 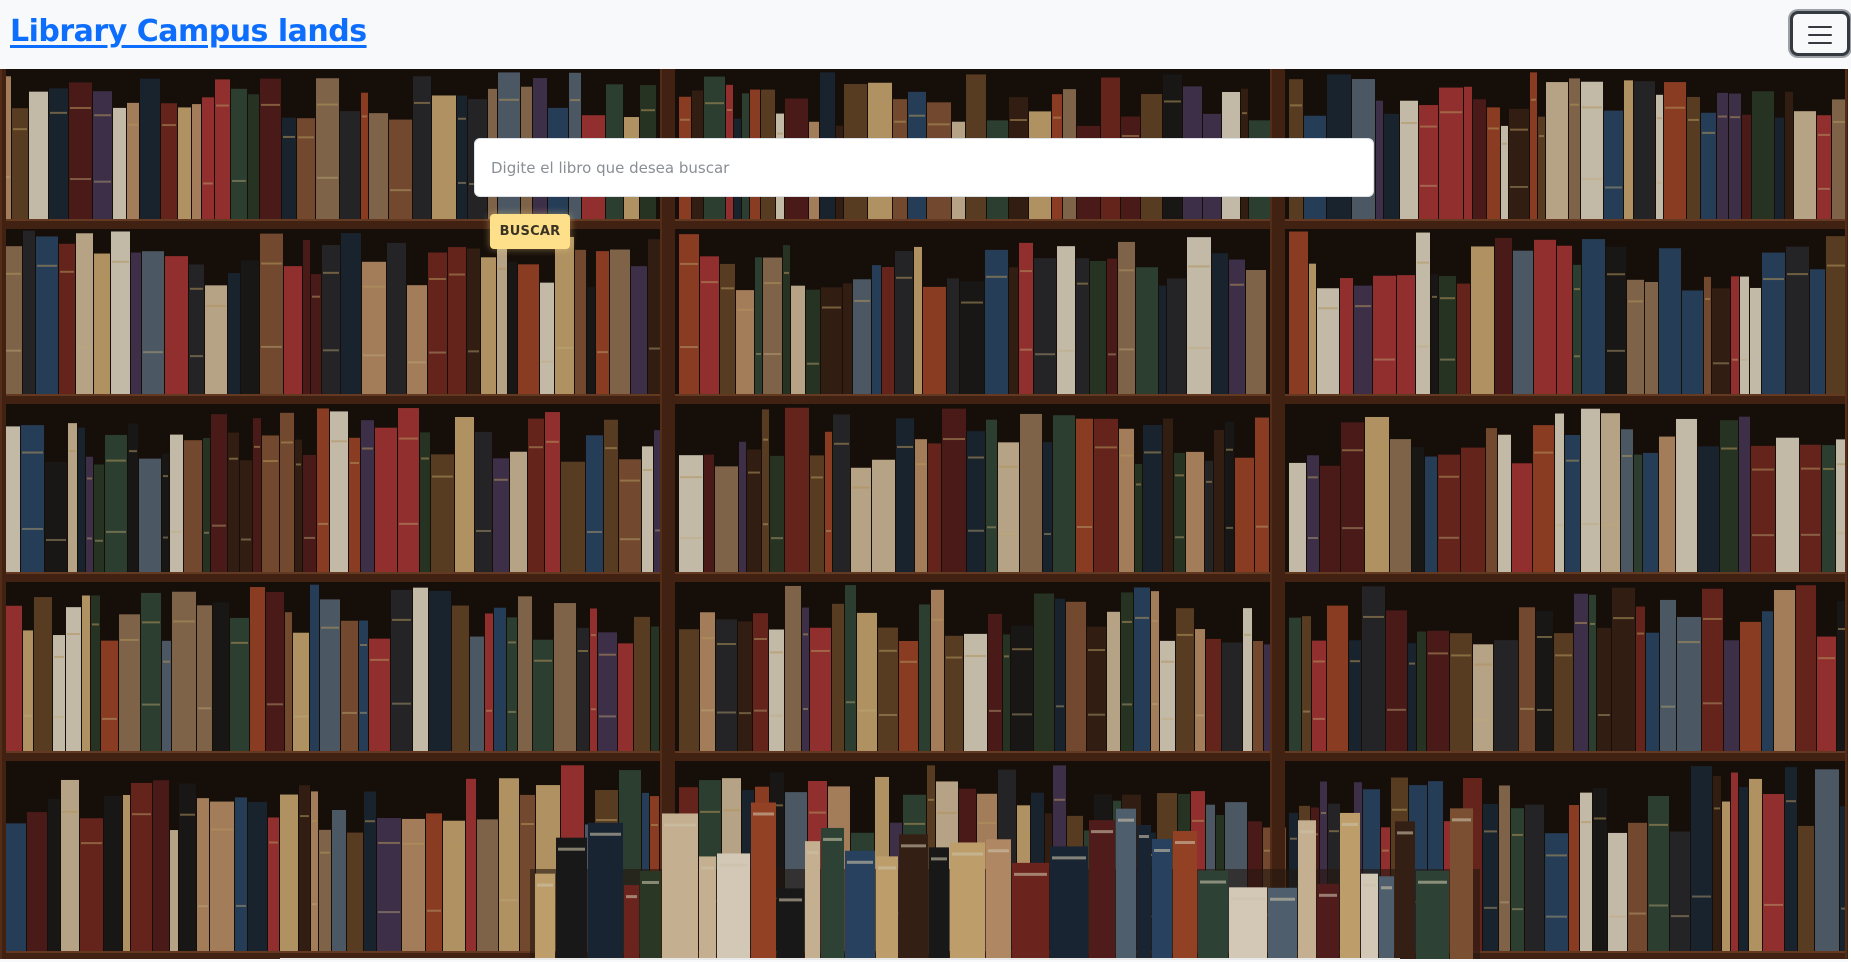 I want to click on hamburger-menu-icon, so click(x=1820, y=35).